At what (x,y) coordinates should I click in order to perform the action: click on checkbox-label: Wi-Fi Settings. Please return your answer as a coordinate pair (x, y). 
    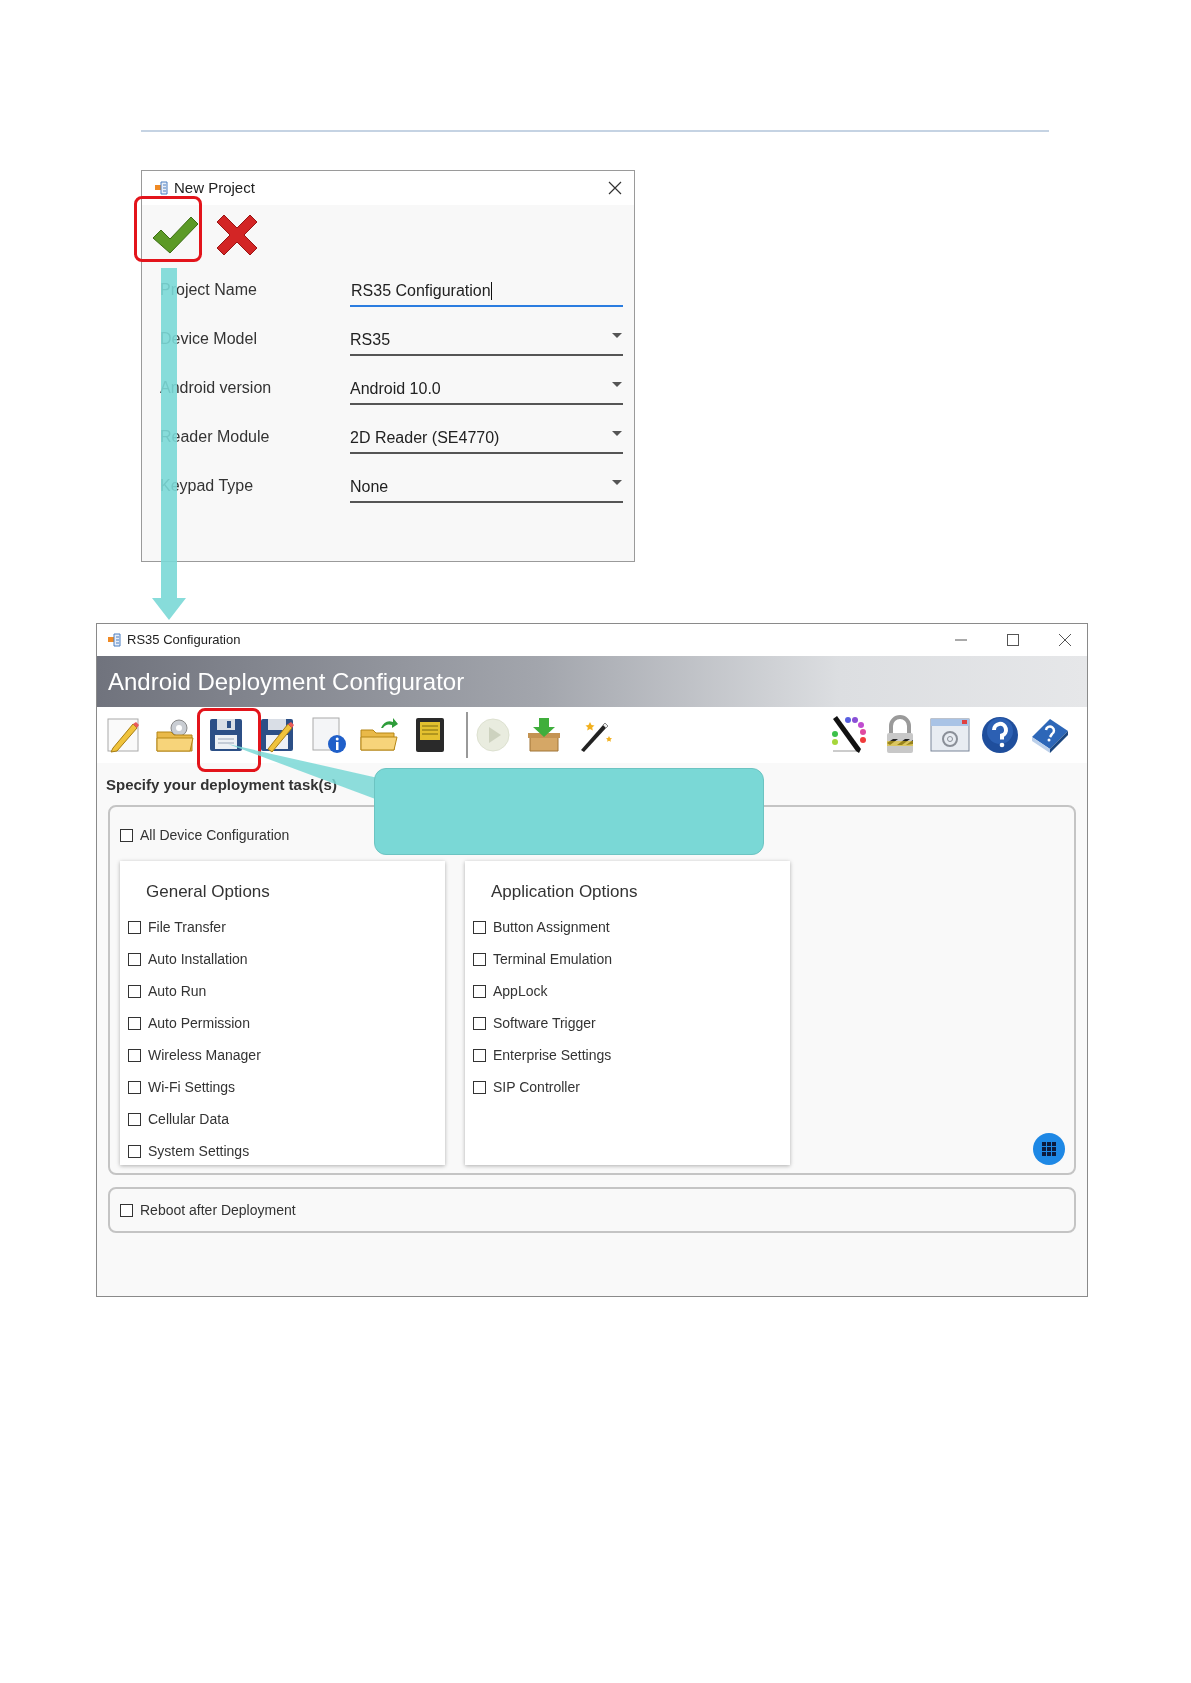
    Looking at the image, I should click on (192, 1087).